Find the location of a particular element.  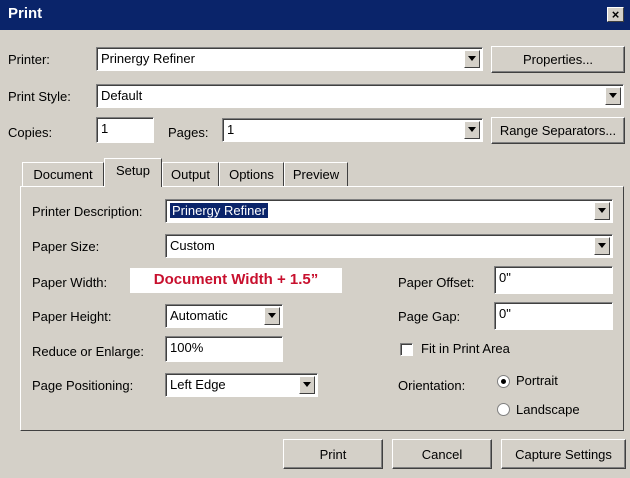

printer-description-label: Printer Description: is located at coordinates (87, 211).